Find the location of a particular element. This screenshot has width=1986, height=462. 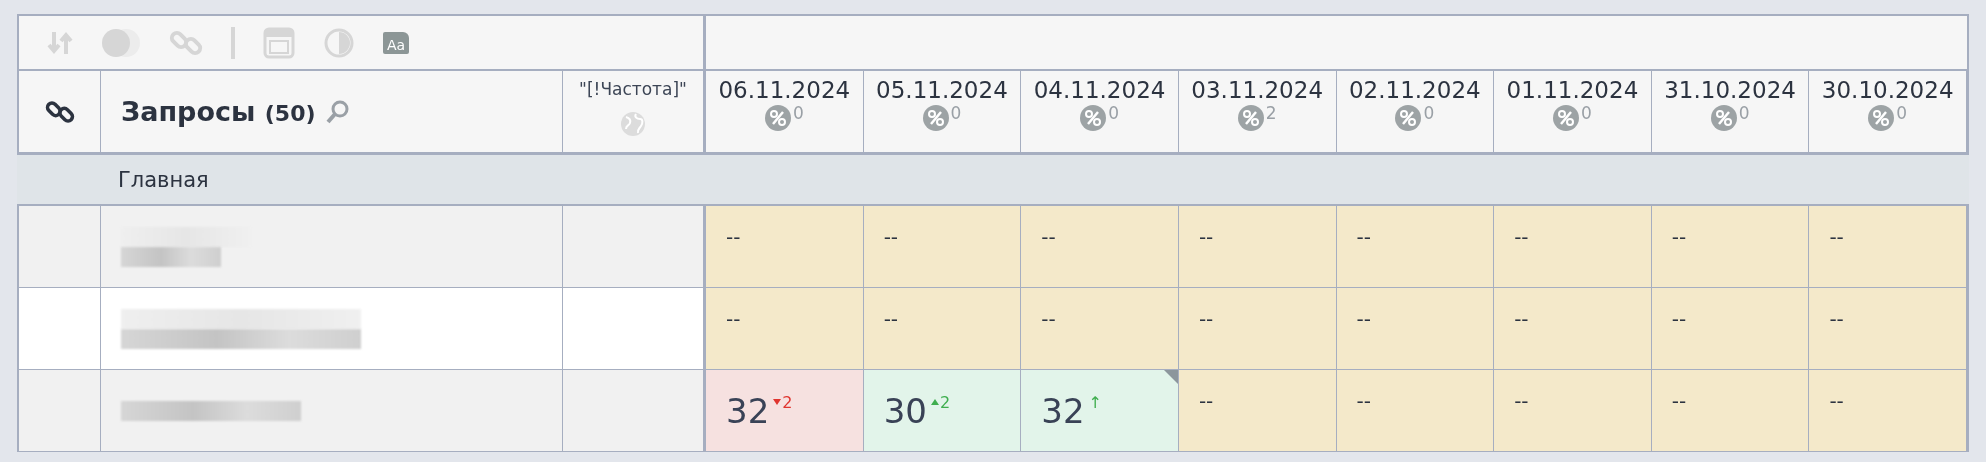

search-icon is located at coordinates (337, 111).